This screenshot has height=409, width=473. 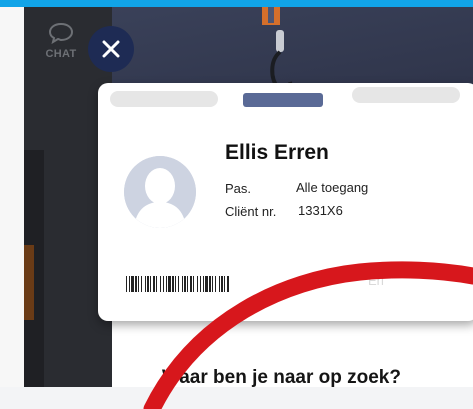 What do you see at coordinates (332, 187) in the screenshot?
I see `pas-value: Alle toegang` at bounding box center [332, 187].